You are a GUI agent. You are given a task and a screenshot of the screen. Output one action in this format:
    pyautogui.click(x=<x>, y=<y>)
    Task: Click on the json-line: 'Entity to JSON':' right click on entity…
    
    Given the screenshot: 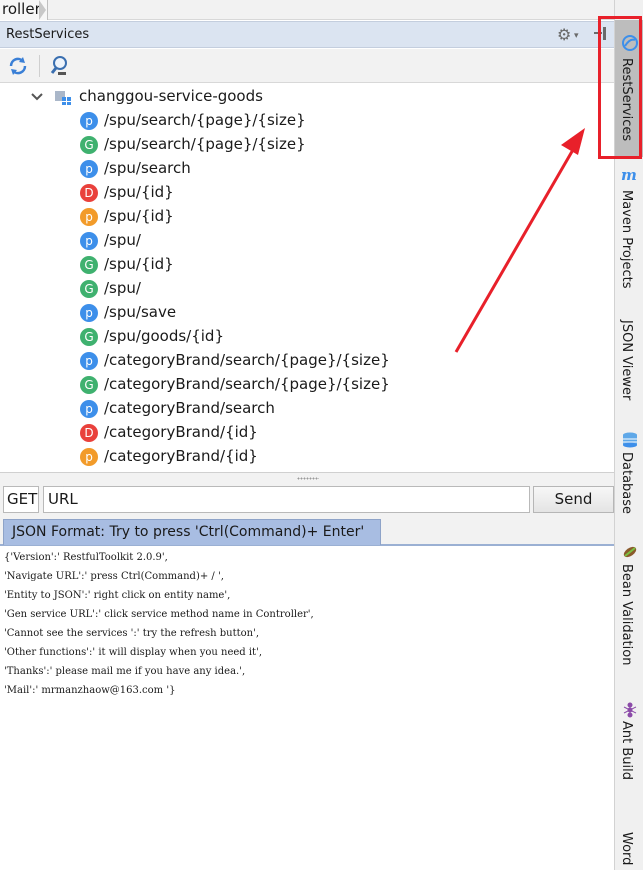 What is the action you would take?
    pyautogui.click(x=117, y=595)
    